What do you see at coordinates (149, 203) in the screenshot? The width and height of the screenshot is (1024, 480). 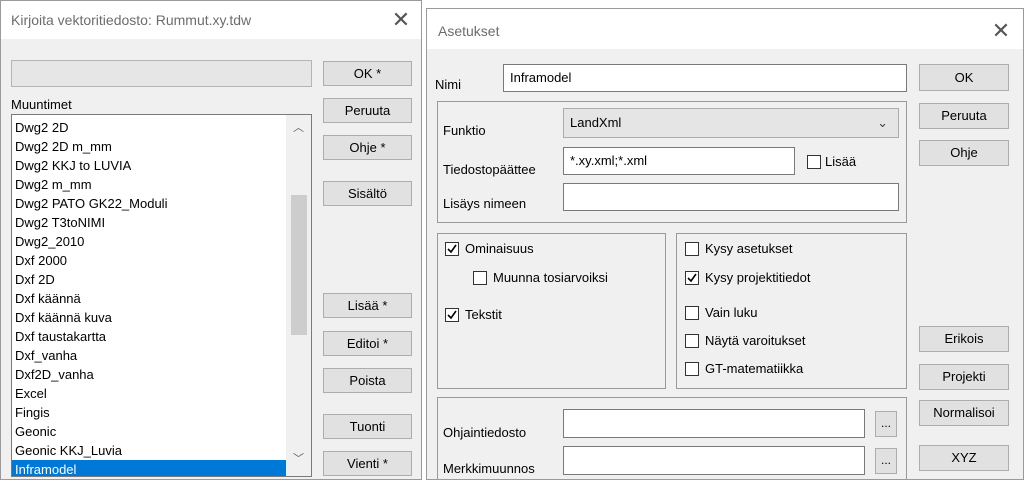 I see `list-item: Dwg2 PATO GK22_Moduli` at bounding box center [149, 203].